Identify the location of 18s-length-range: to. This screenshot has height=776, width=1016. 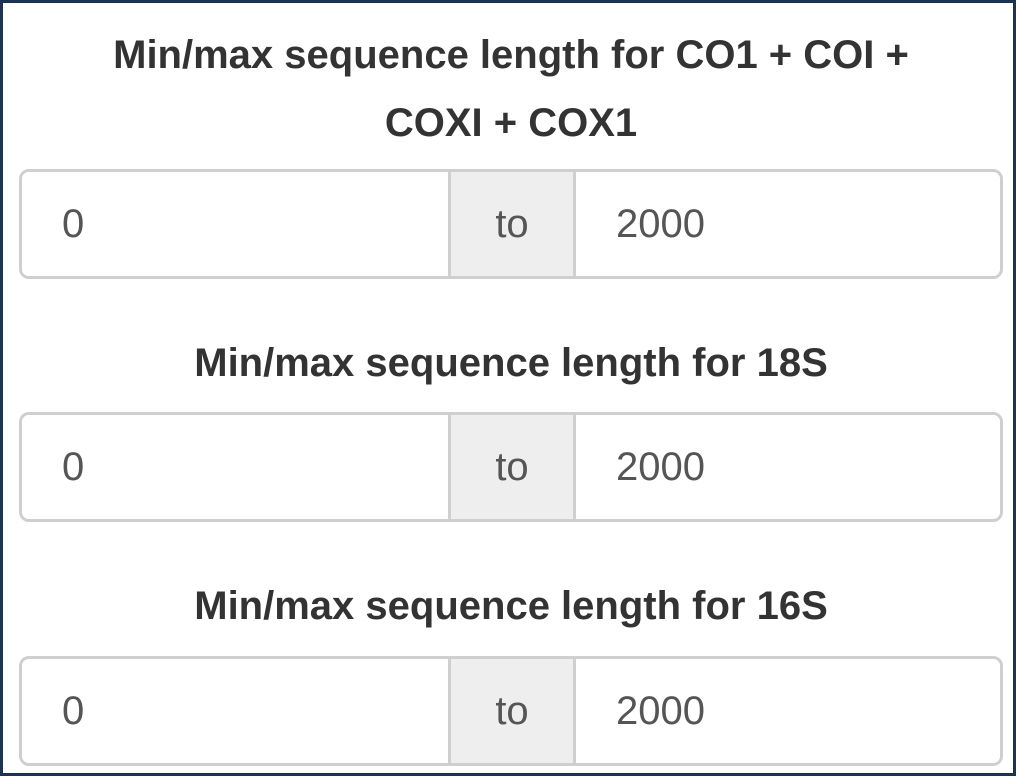
(511, 467).